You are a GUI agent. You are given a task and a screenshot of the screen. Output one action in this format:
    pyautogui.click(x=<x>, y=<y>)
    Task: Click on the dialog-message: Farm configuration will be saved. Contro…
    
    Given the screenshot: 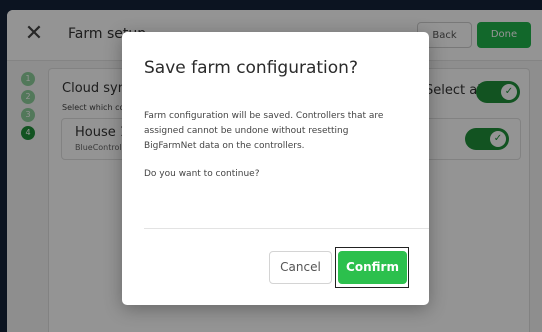 What is the action you would take?
    pyautogui.click(x=264, y=131)
    